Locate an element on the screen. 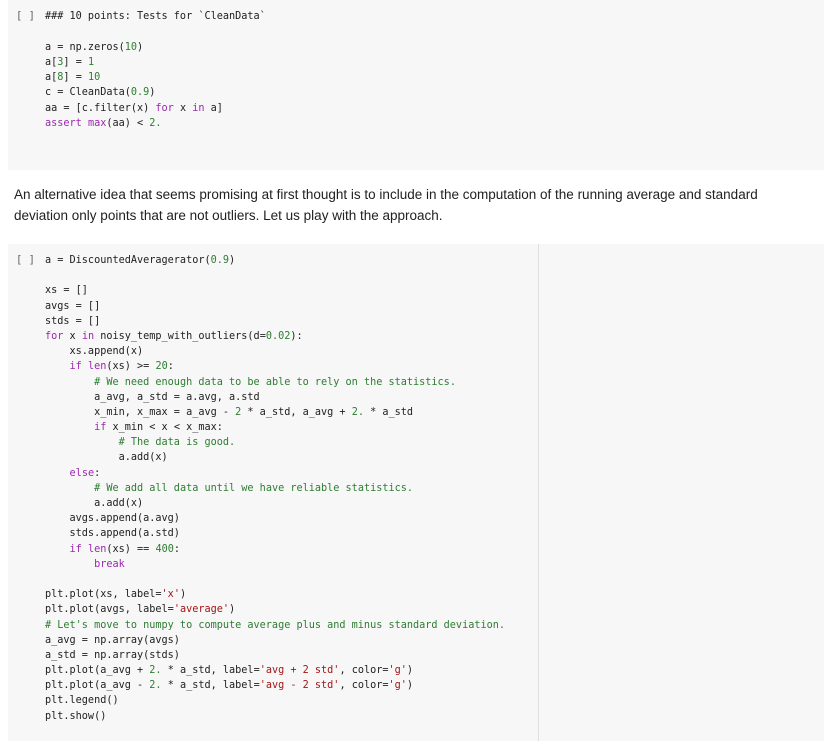 The image size is (824, 741). code-line: xs.append(x) is located at coordinates (94, 352).